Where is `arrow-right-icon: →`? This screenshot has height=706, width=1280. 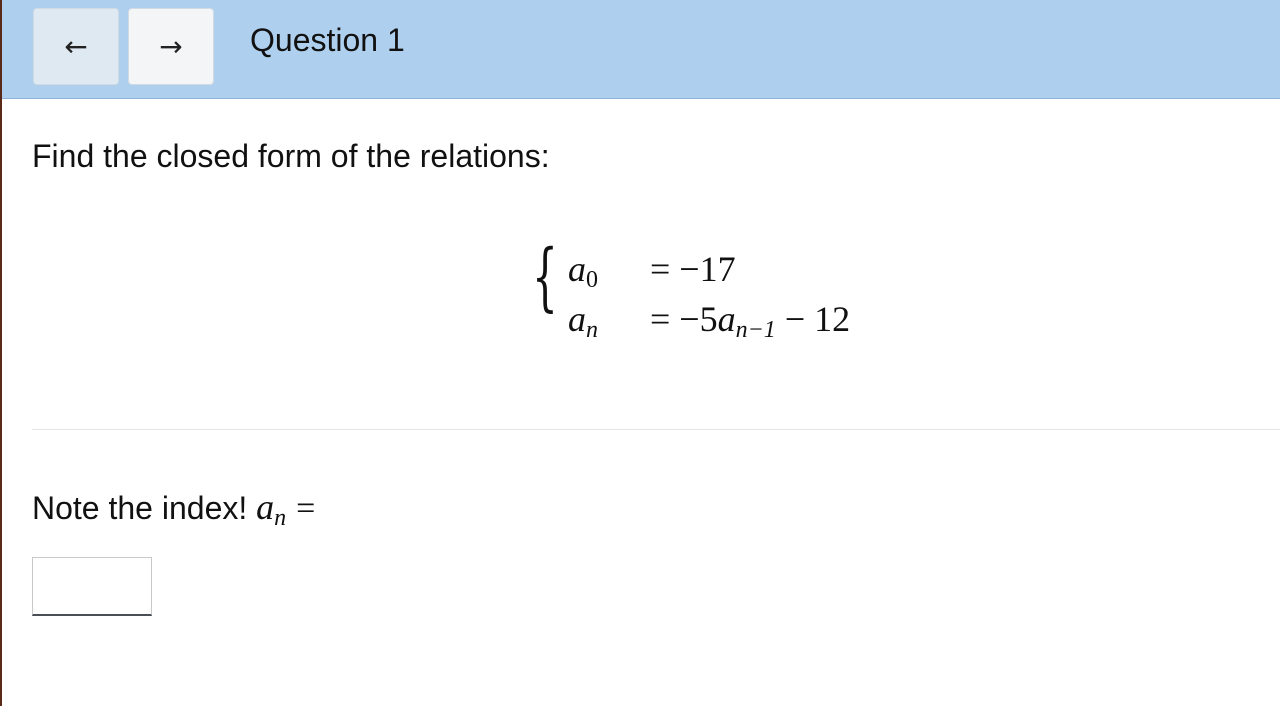
arrow-right-icon: → is located at coordinates (171, 46).